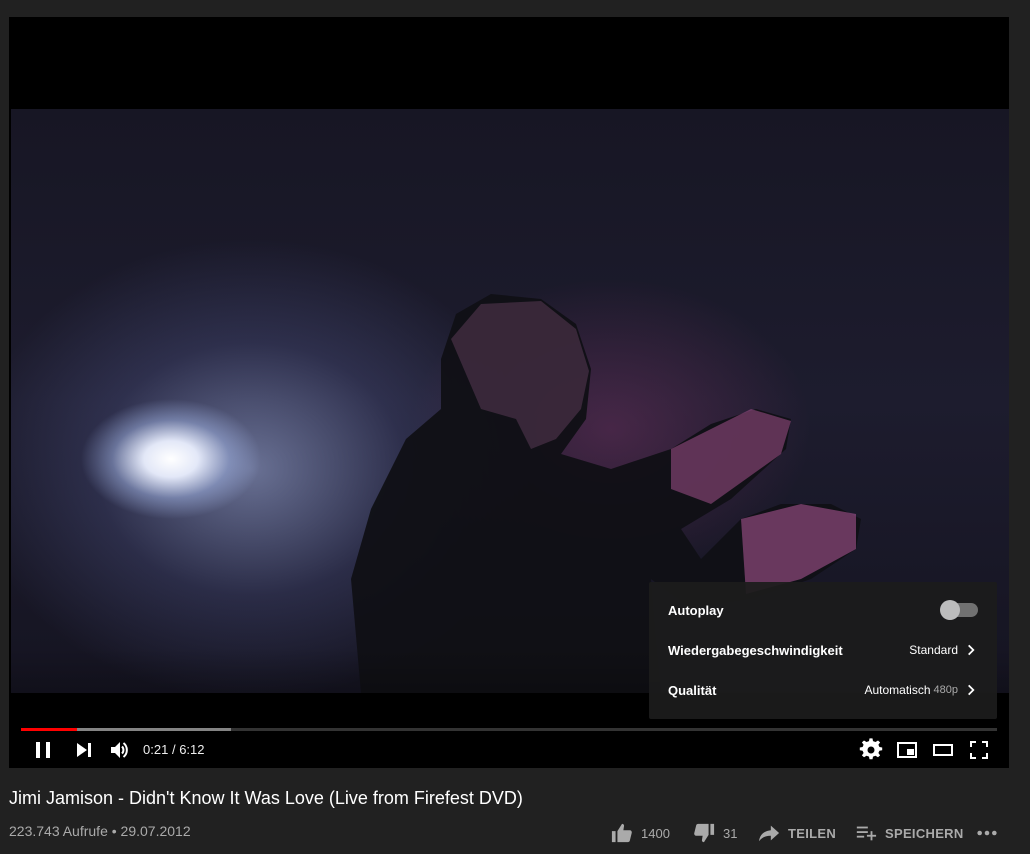 This screenshot has height=854, width=1030. What do you see at coordinates (696, 610) in the screenshot?
I see `autoplay-label: Autoplay` at bounding box center [696, 610].